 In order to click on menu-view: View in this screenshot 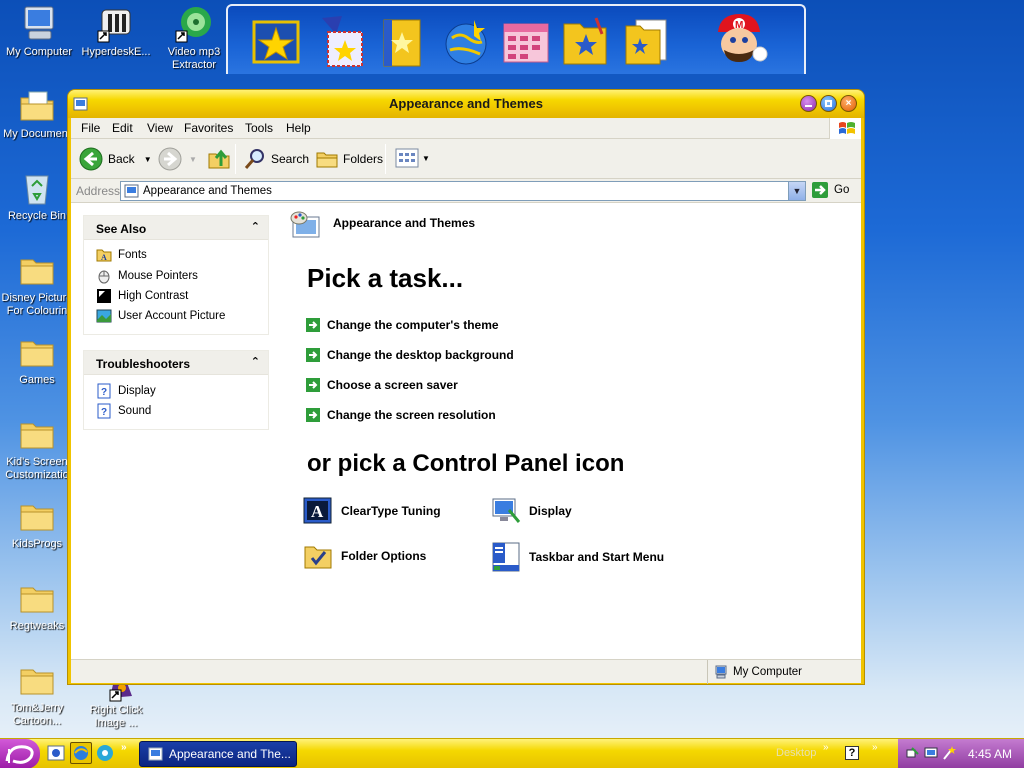, I will do `click(160, 128)`.